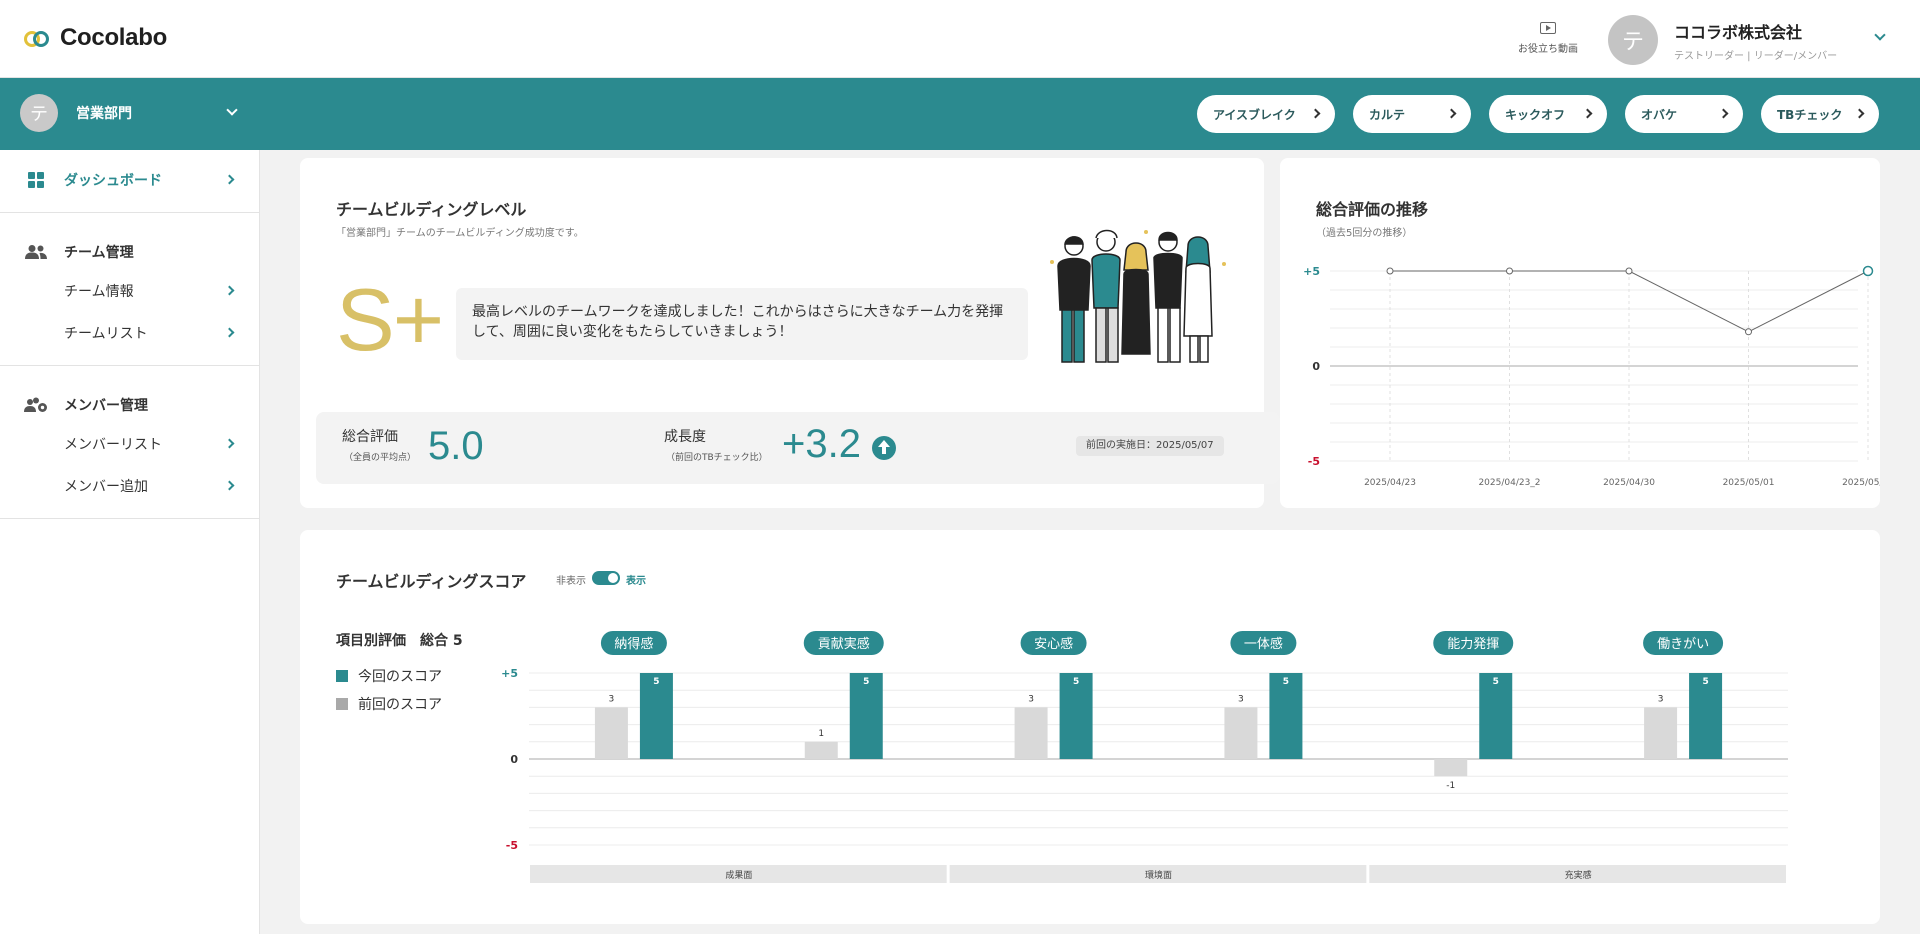  I want to click on grade-value: S+, so click(390, 319).